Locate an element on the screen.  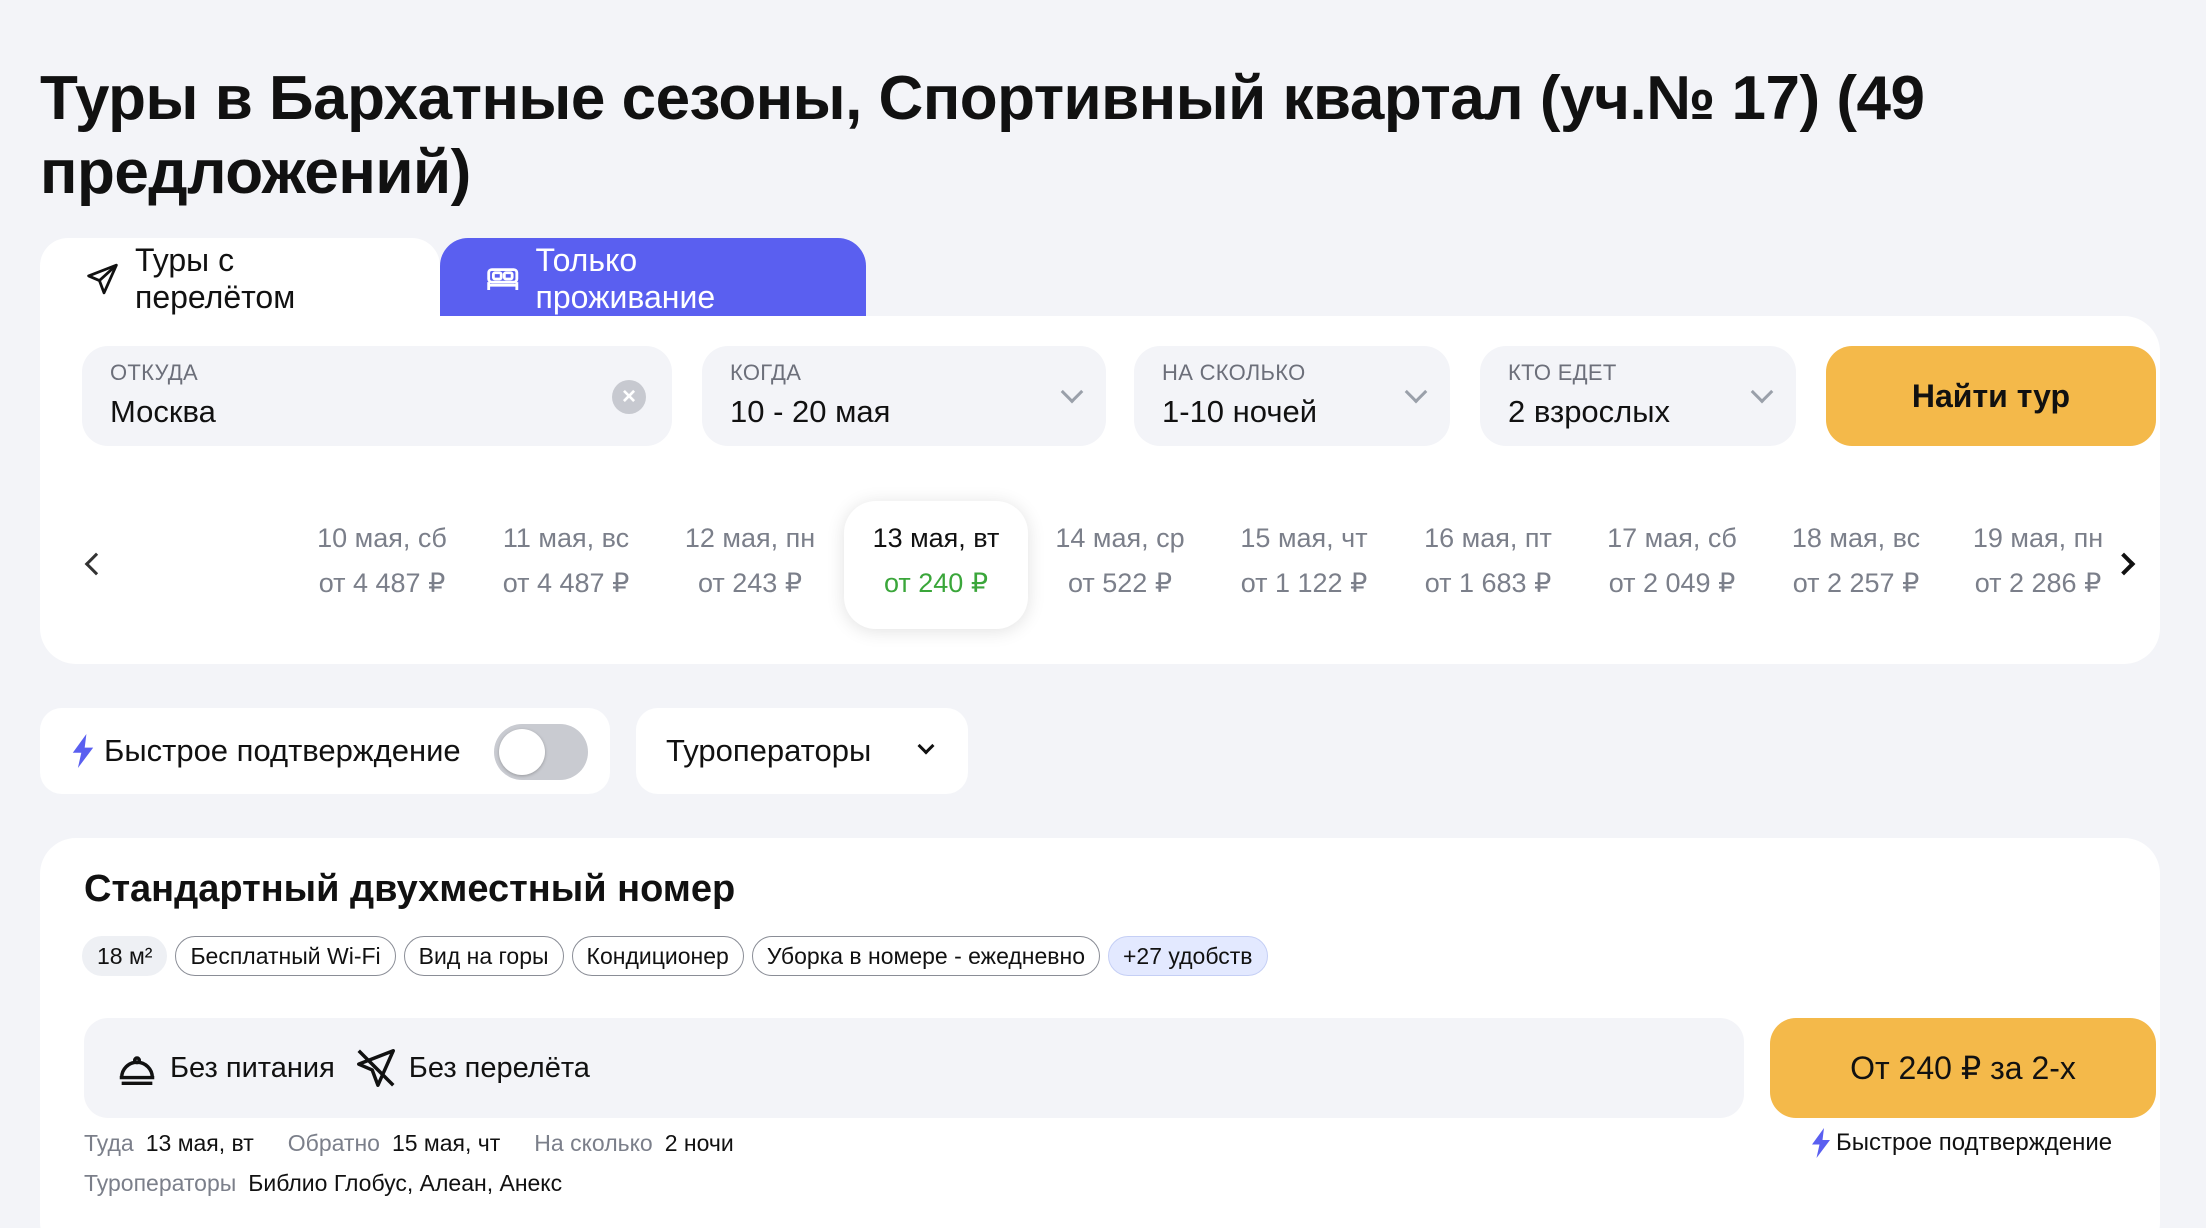
tab-accommodation-only: Только проживание is located at coordinates (653, 279).